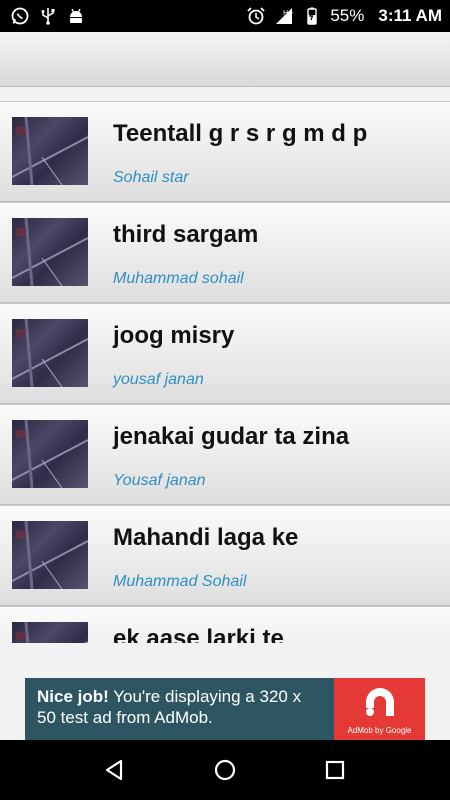 The width and height of the screenshot is (450, 800). Describe the element at coordinates (225, 59) in the screenshot. I see `action-bar` at that location.